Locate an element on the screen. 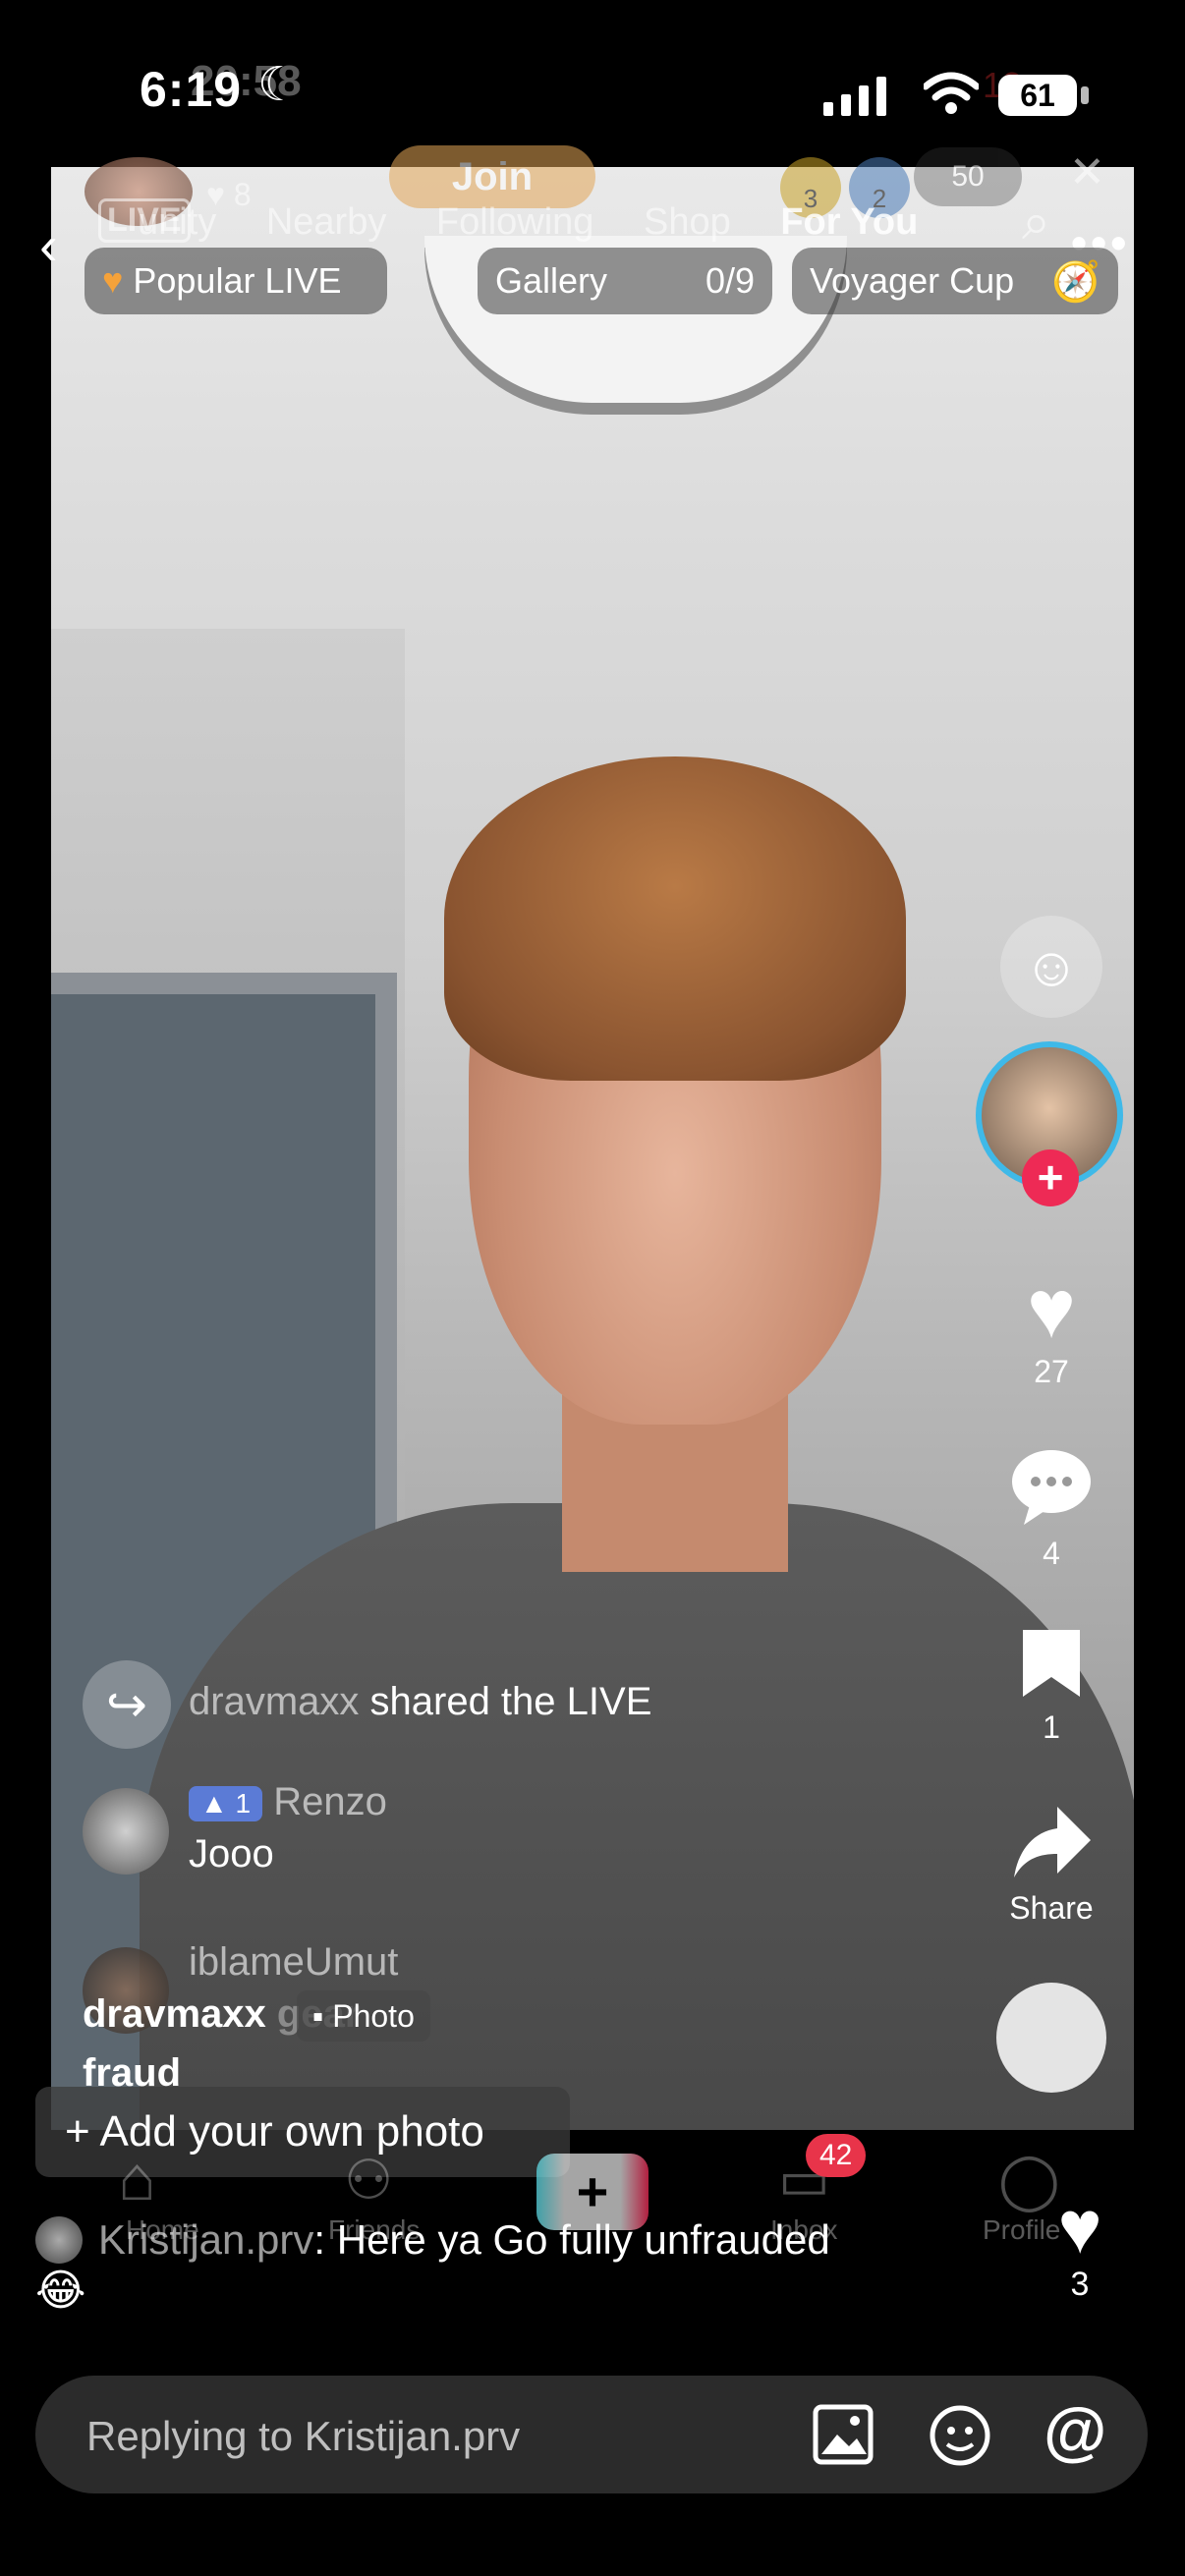 This screenshot has height=2576, width=1185. gallery-label: Gallery is located at coordinates (552, 280).